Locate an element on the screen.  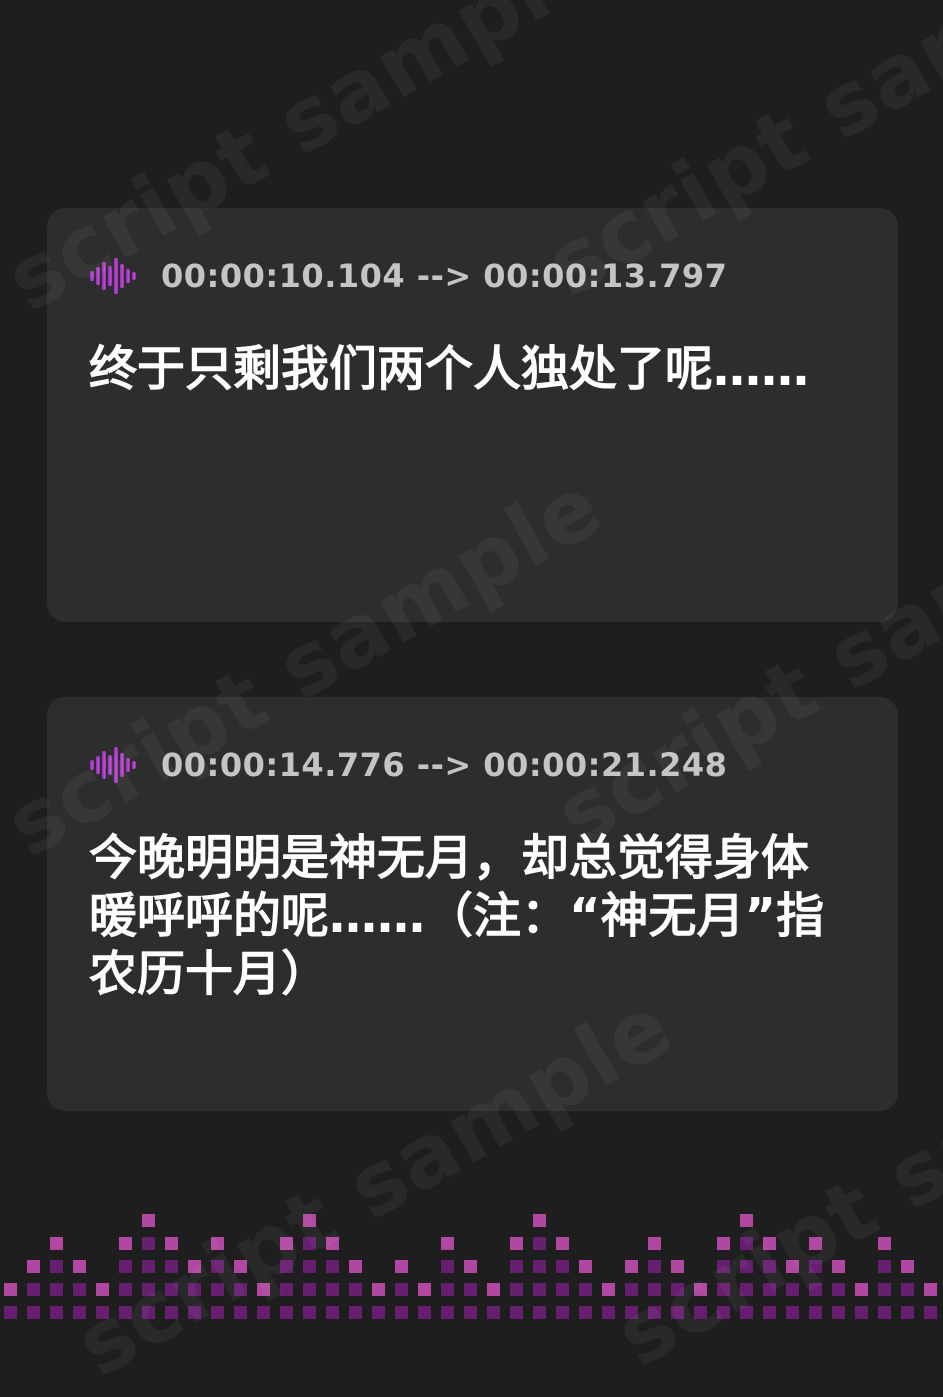
equalizer-decoration is located at coordinates (470, 1266).